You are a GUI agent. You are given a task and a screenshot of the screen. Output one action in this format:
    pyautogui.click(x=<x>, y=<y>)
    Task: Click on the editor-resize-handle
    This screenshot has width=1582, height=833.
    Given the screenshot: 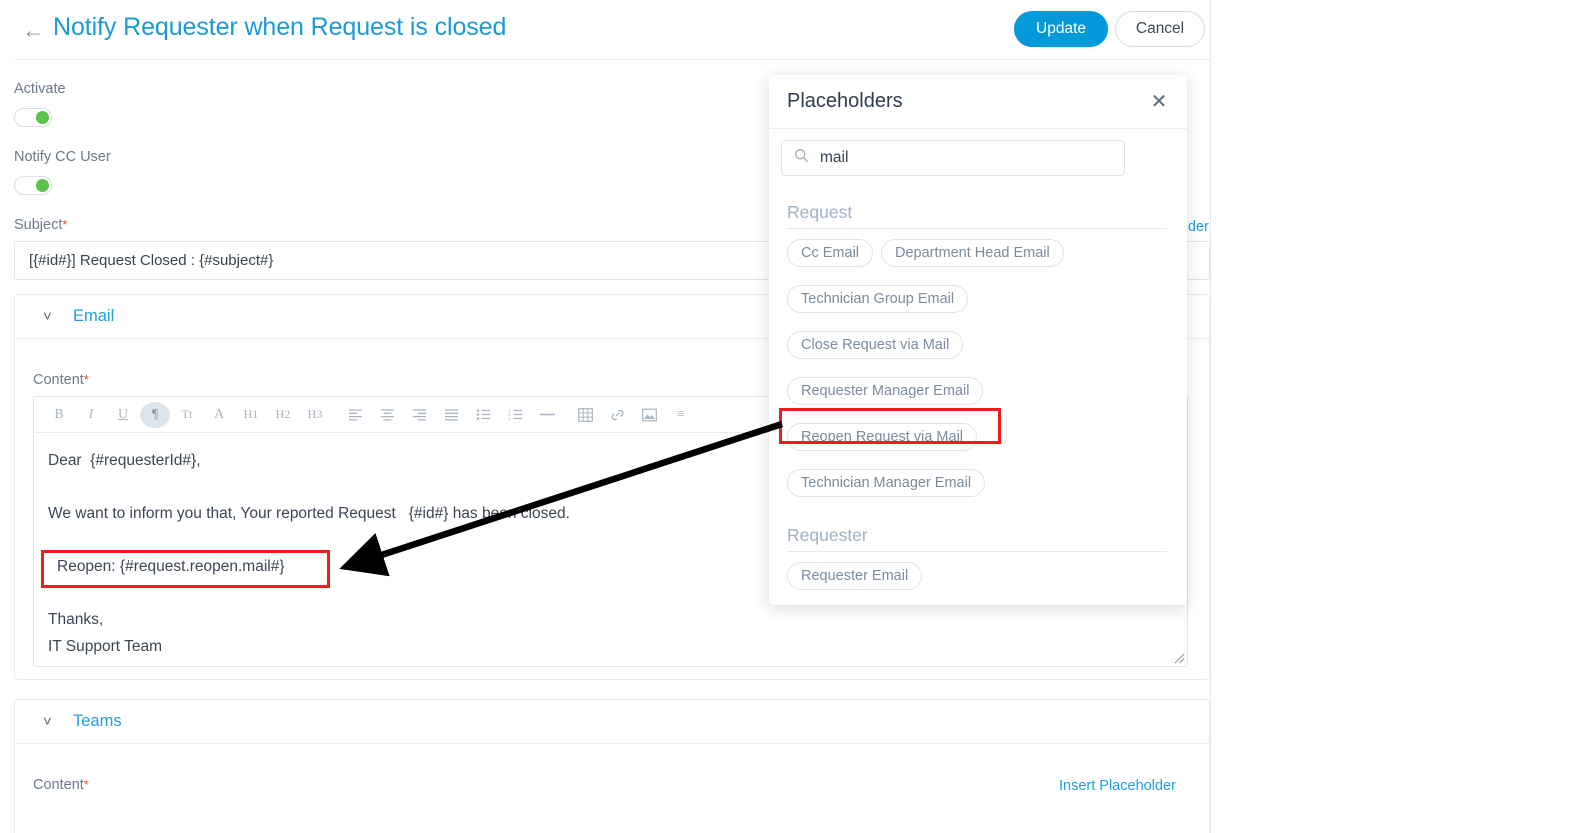 What is the action you would take?
    pyautogui.click(x=1178, y=657)
    